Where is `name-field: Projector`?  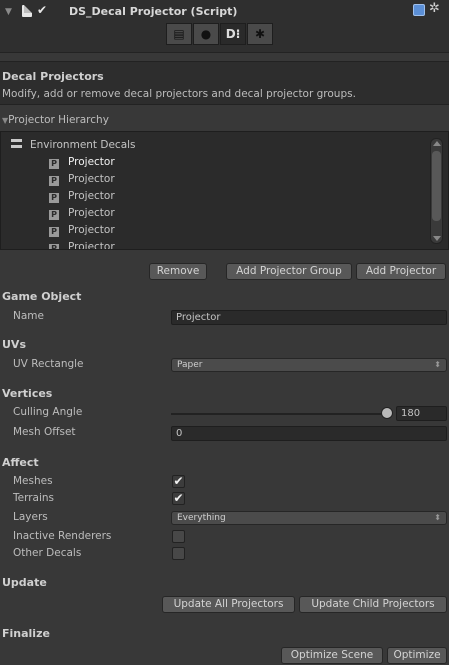
name-field: Projector is located at coordinates (309, 317).